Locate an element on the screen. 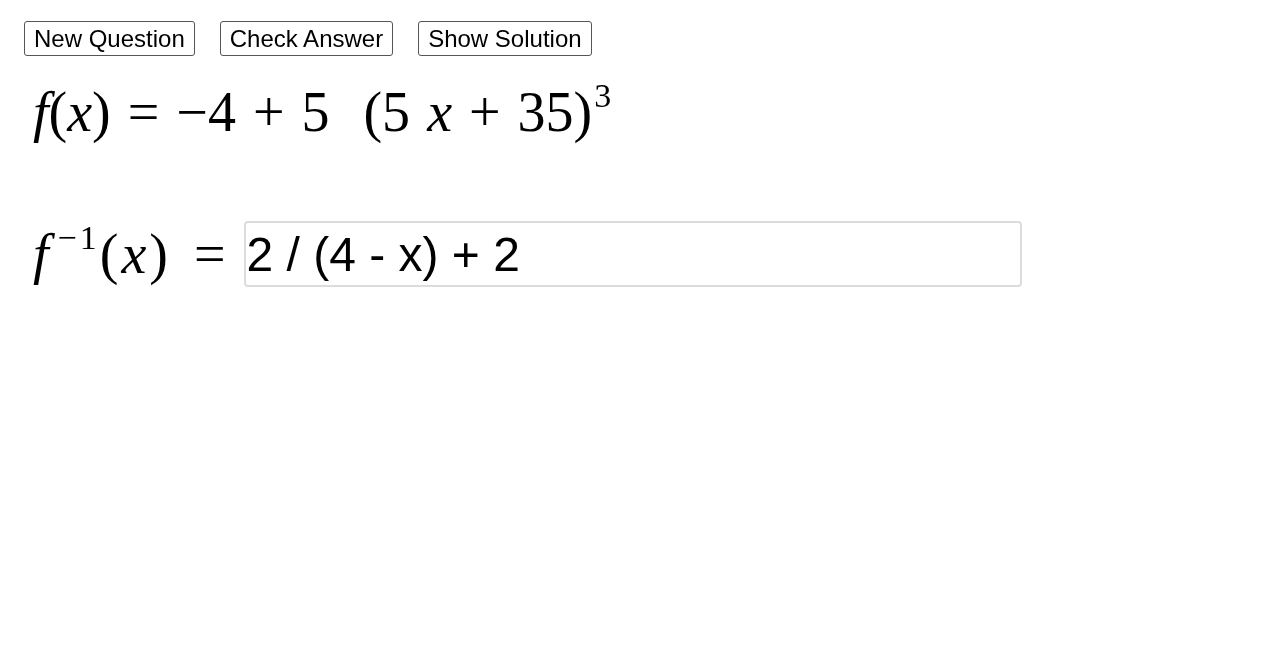  action-button: New Question is located at coordinates (109, 38).